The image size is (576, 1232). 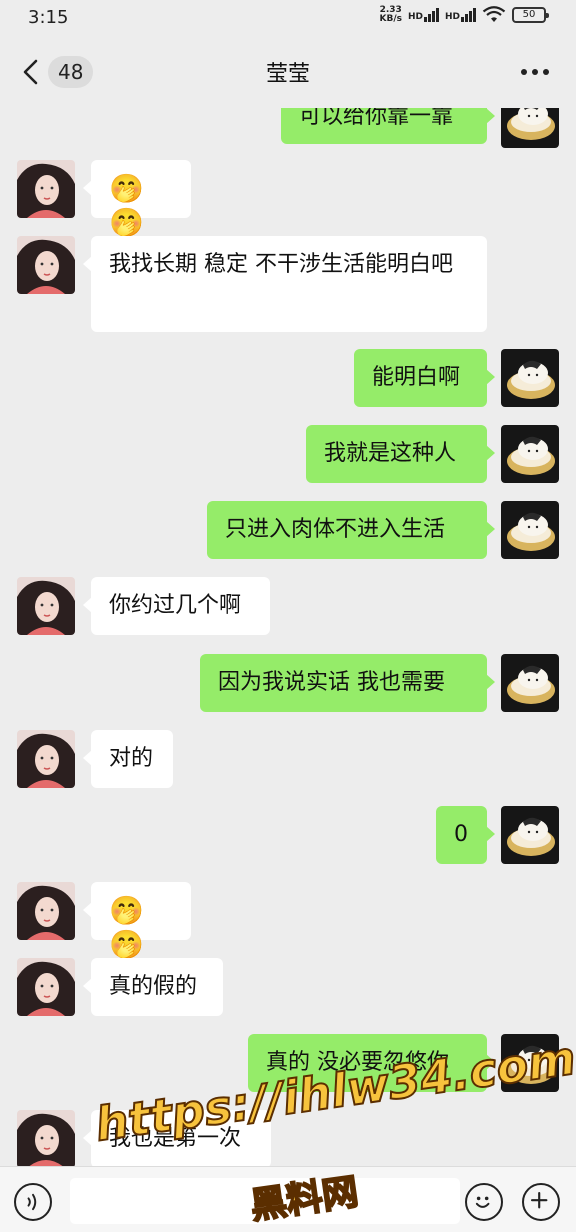 I want to click on received-message: 我找长期 稳定 不干涉生活能明白吧, so click(x=288, y=284).